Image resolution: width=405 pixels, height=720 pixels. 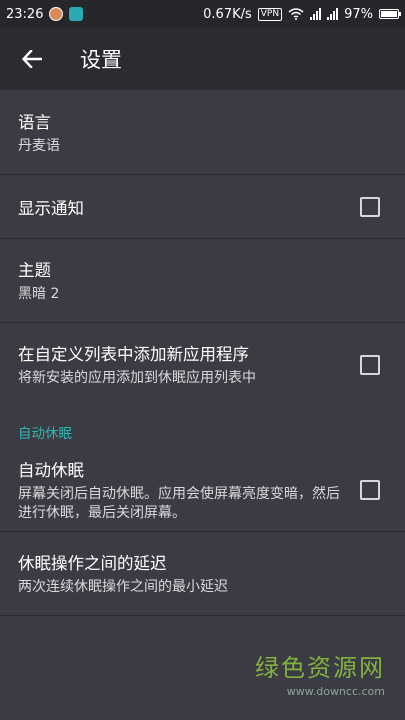 What do you see at coordinates (92, 563) in the screenshot?
I see `setting-title: 休眠操作之间的延迟` at bounding box center [92, 563].